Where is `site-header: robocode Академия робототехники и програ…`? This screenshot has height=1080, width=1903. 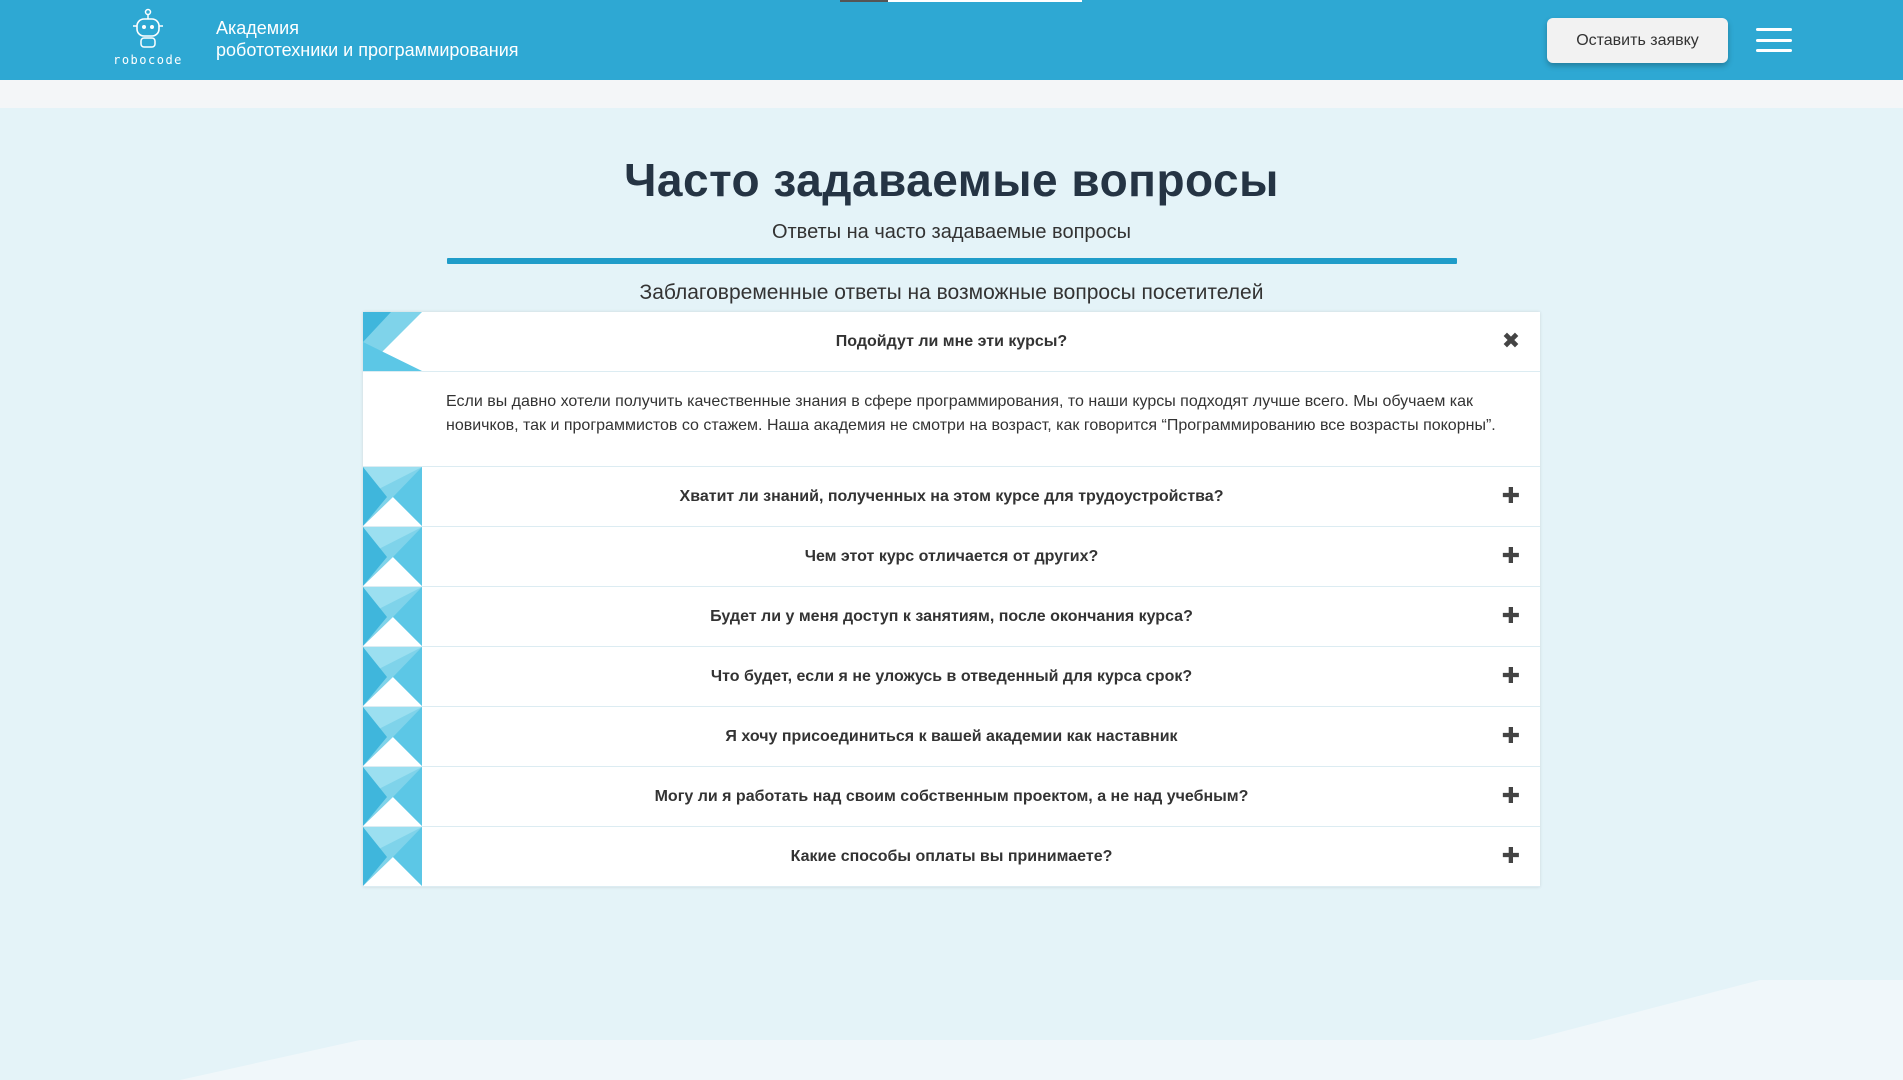
site-header: robocode Академия робототехники и програ… is located at coordinates (951, 40).